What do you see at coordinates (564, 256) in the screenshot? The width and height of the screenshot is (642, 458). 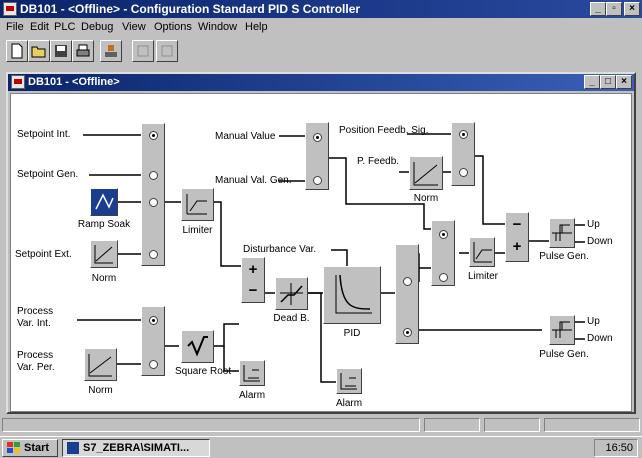 I see `pulse-gen-label-1: Pulse Gen.` at bounding box center [564, 256].